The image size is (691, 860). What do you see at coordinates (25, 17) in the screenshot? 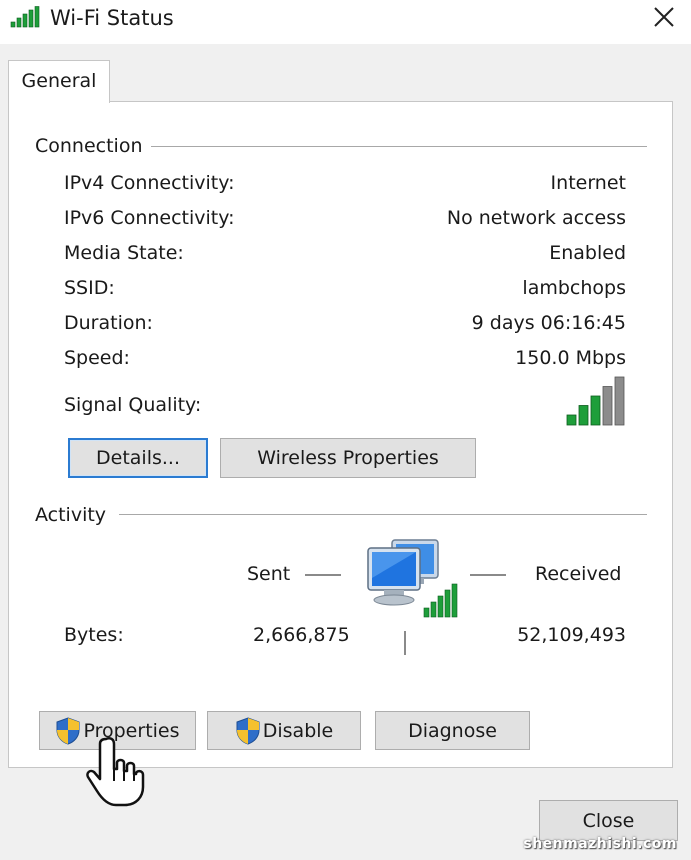
I see `wifi-signal-icon` at bounding box center [25, 17].